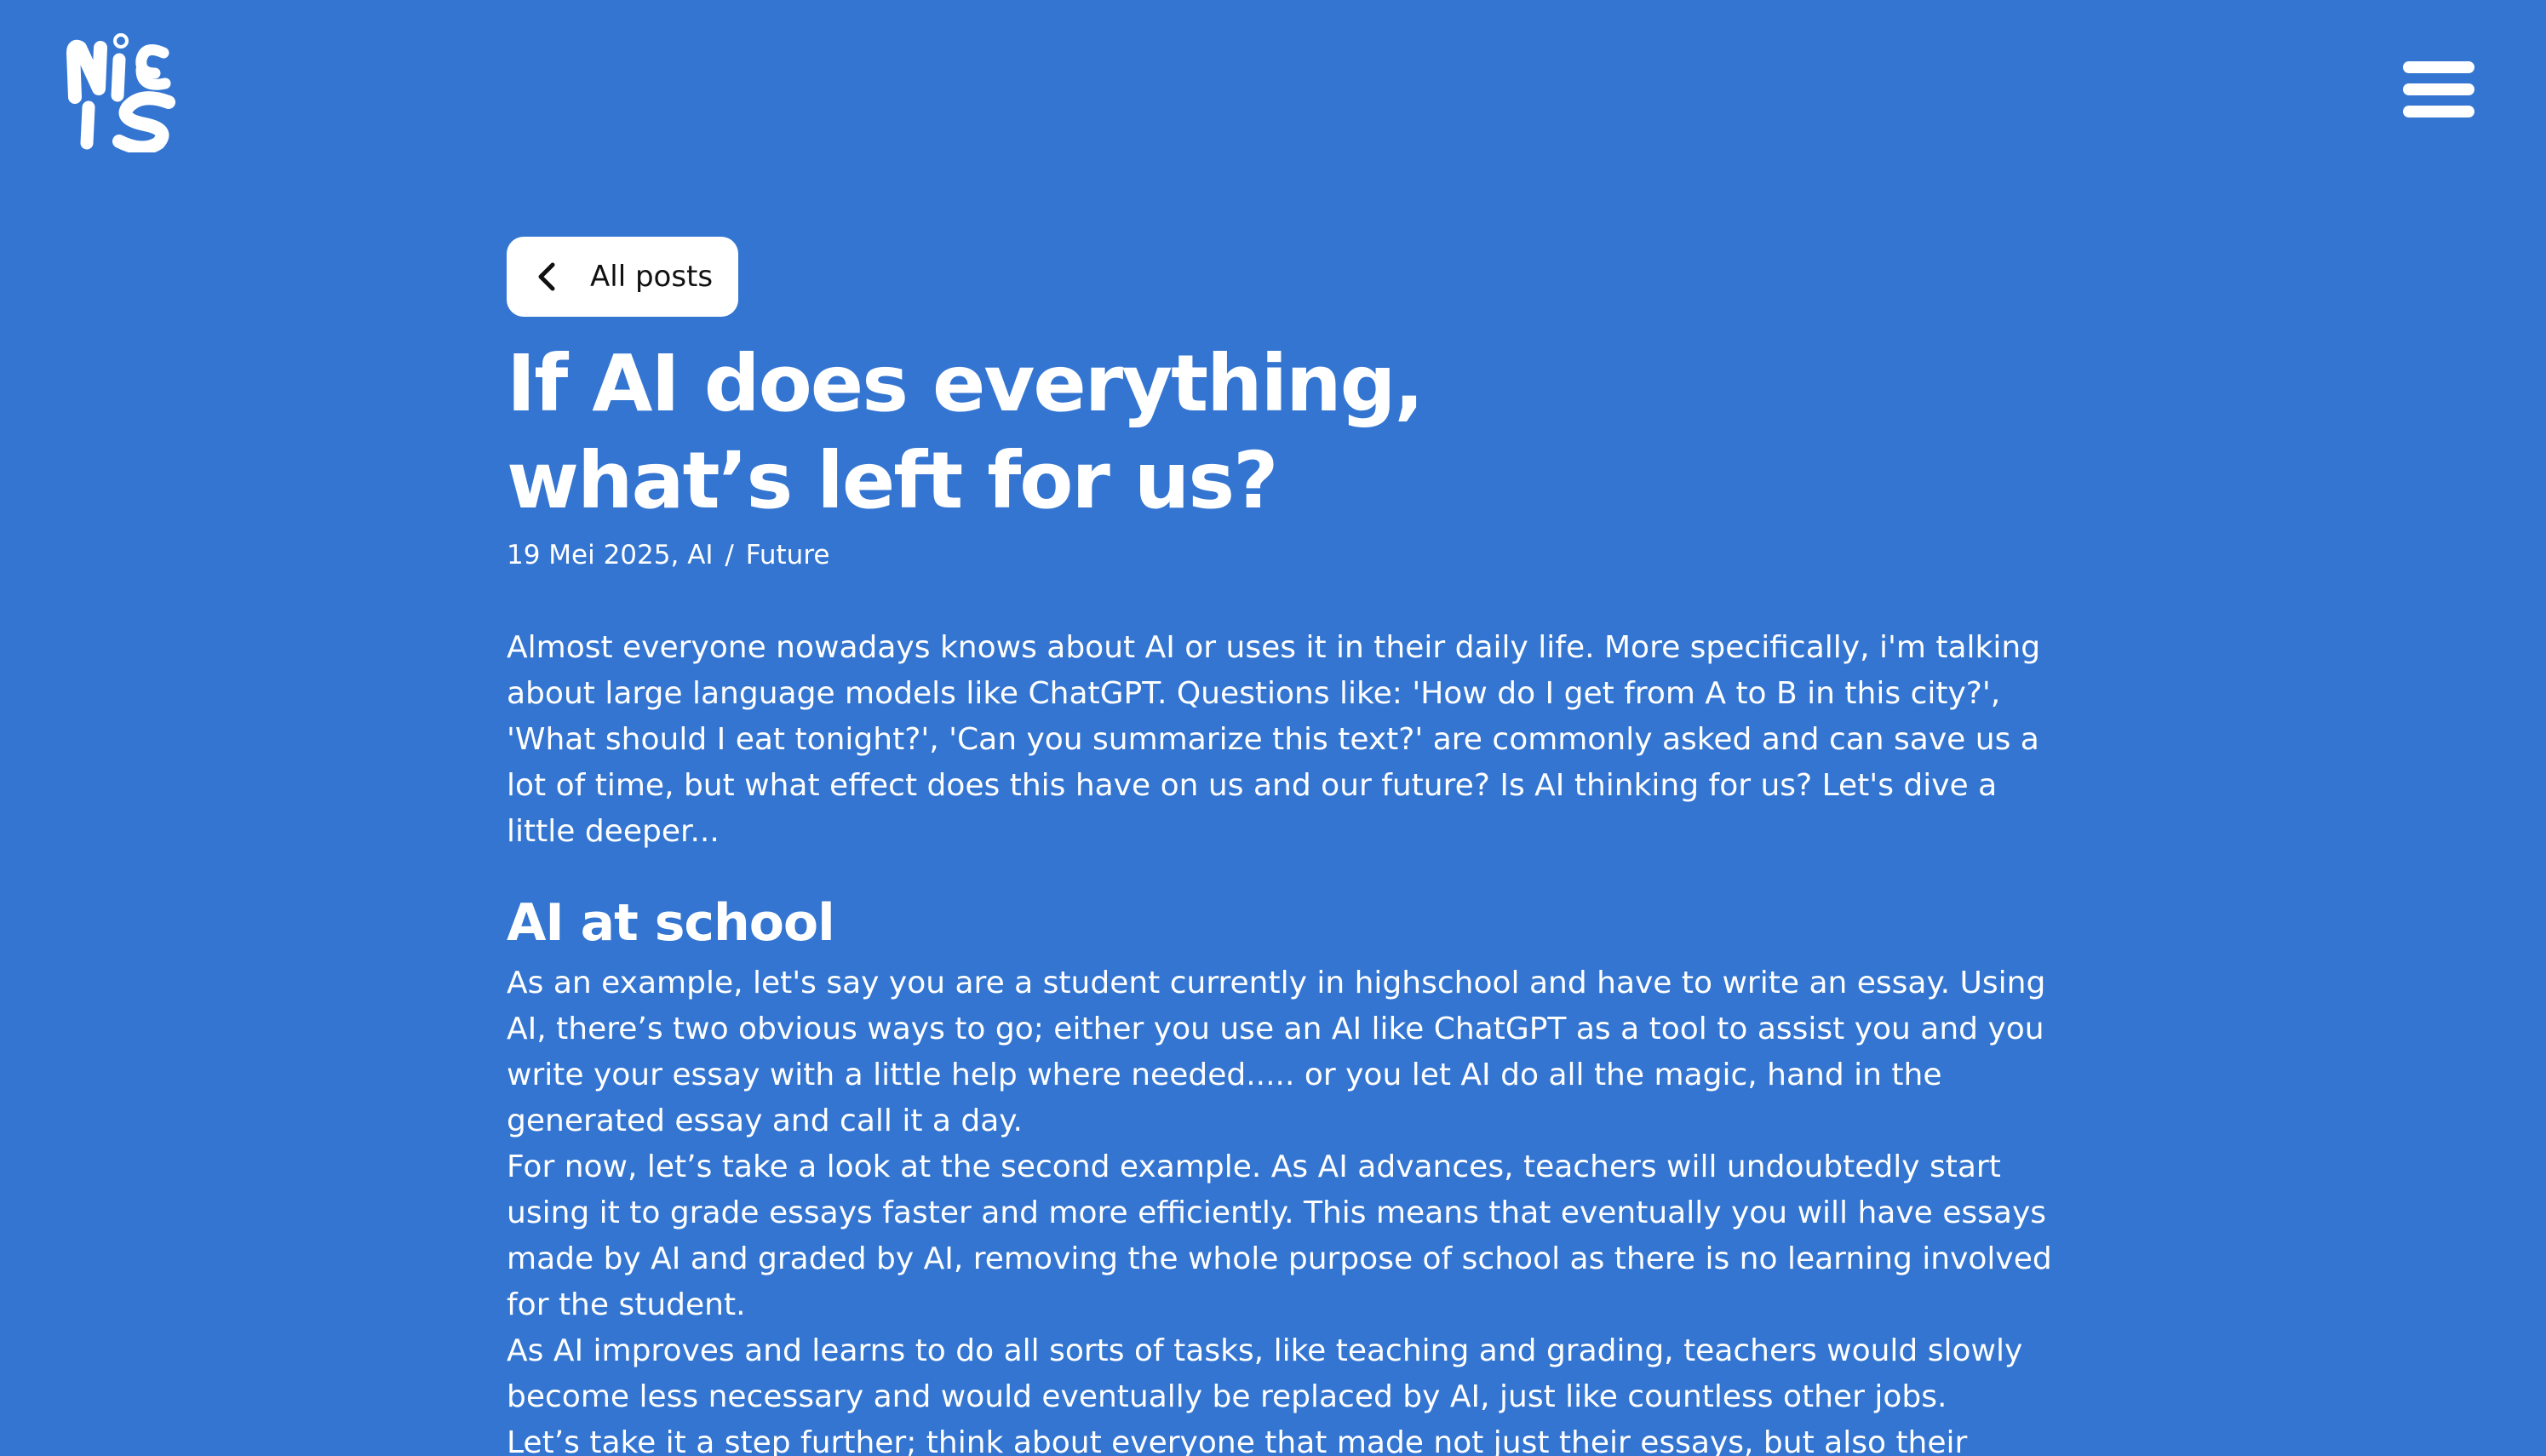  I want to click on menu-bar-bottom, so click(2438, 112).